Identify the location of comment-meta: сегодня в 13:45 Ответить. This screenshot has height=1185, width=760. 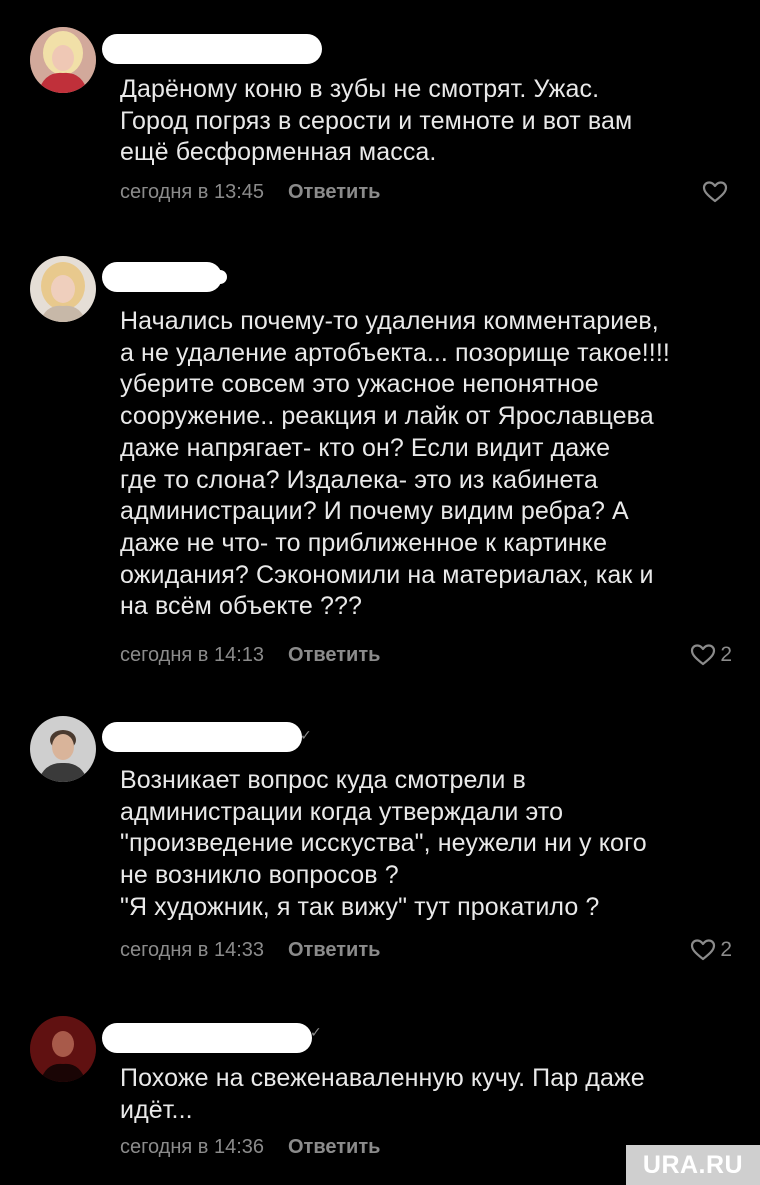
(250, 192).